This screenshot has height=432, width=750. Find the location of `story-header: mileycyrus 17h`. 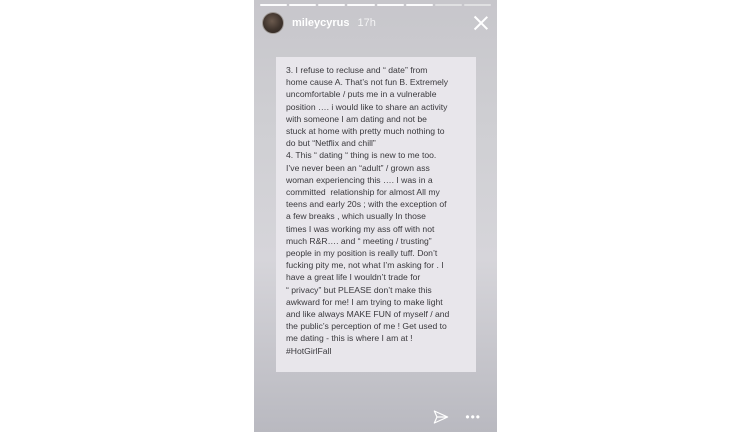

story-header: mileycyrus 17h is located at coordinates (375, 23).